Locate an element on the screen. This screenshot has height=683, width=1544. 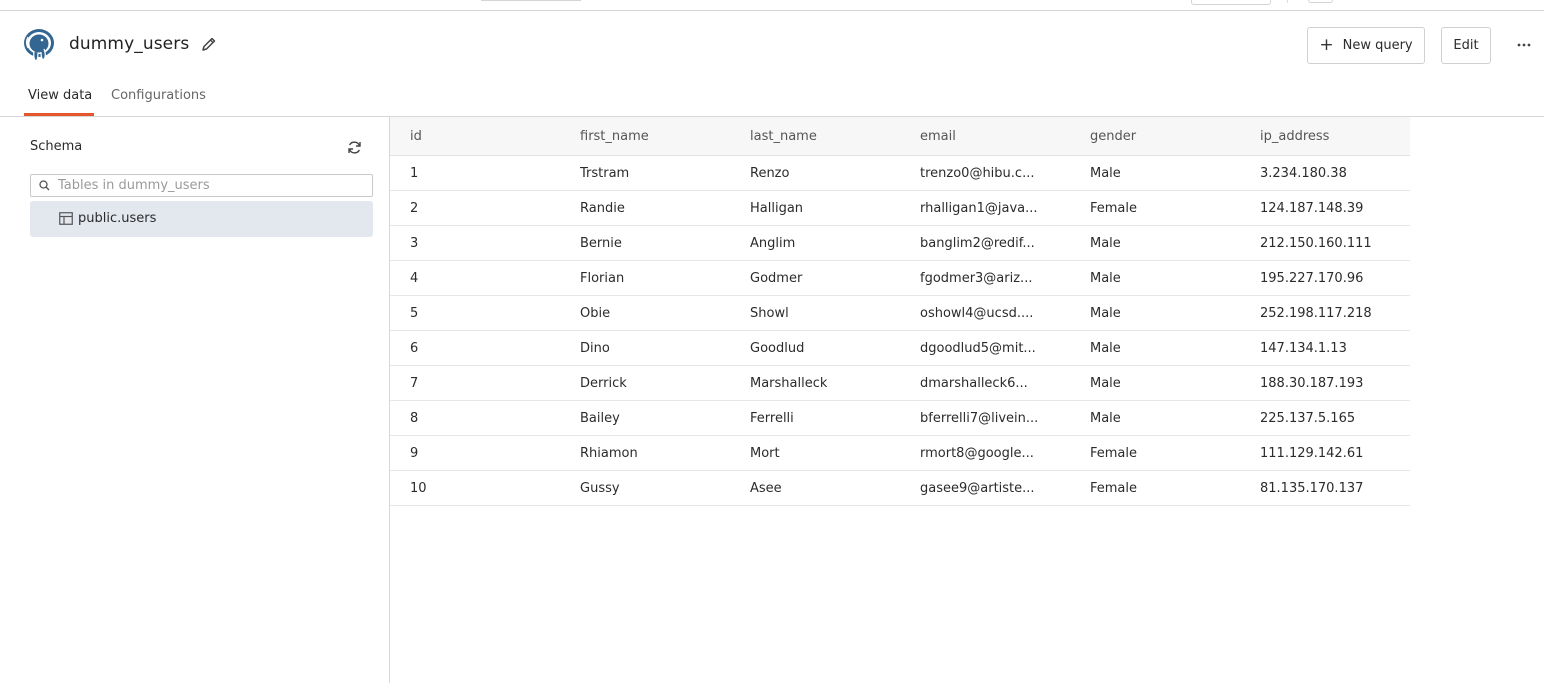
cell-last-name: Anglim is located at coordinates (773, 243).